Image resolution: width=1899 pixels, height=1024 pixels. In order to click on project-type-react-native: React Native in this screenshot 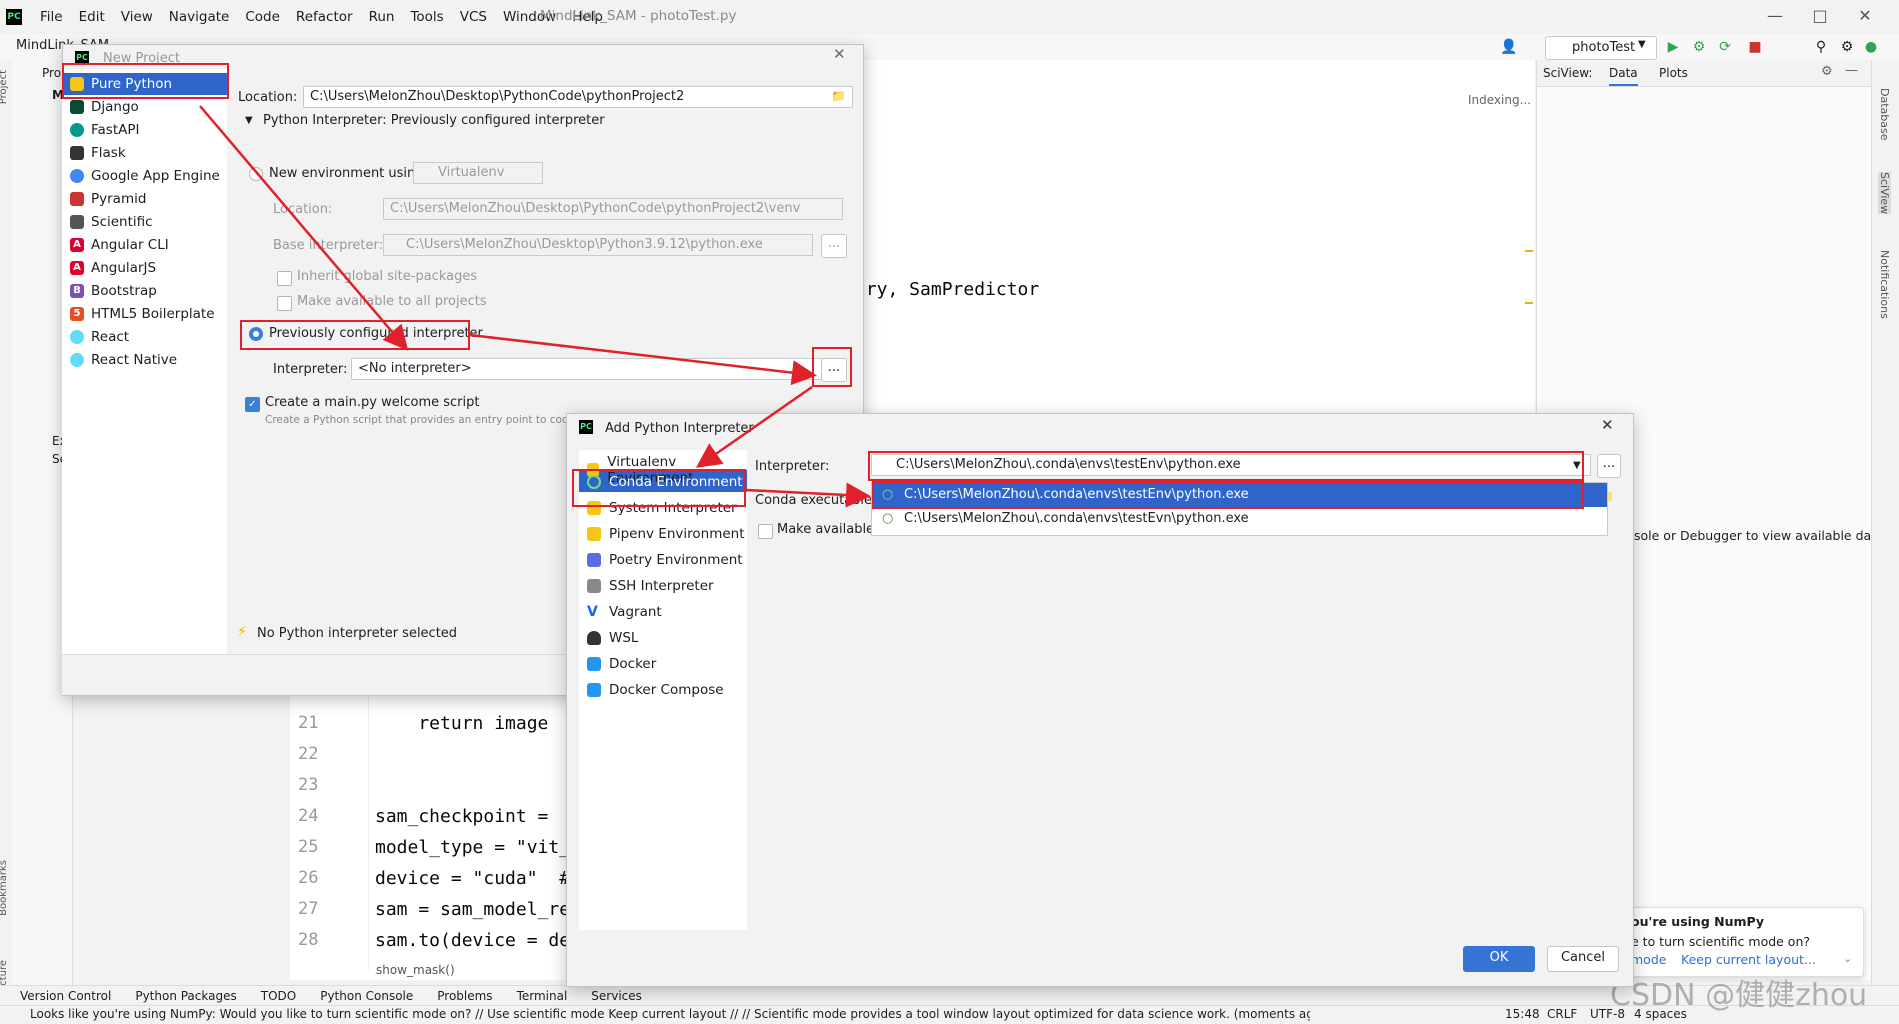, I will do `click(123, 360)`.